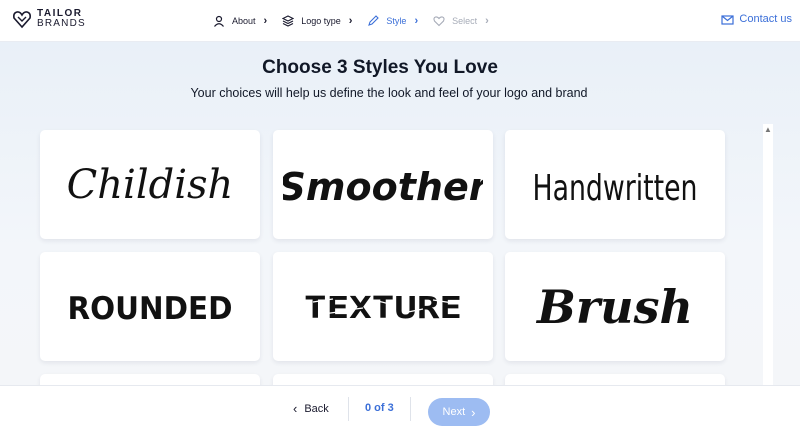  I want to click on style-card-smoother: Smoother, so click(383, 184).